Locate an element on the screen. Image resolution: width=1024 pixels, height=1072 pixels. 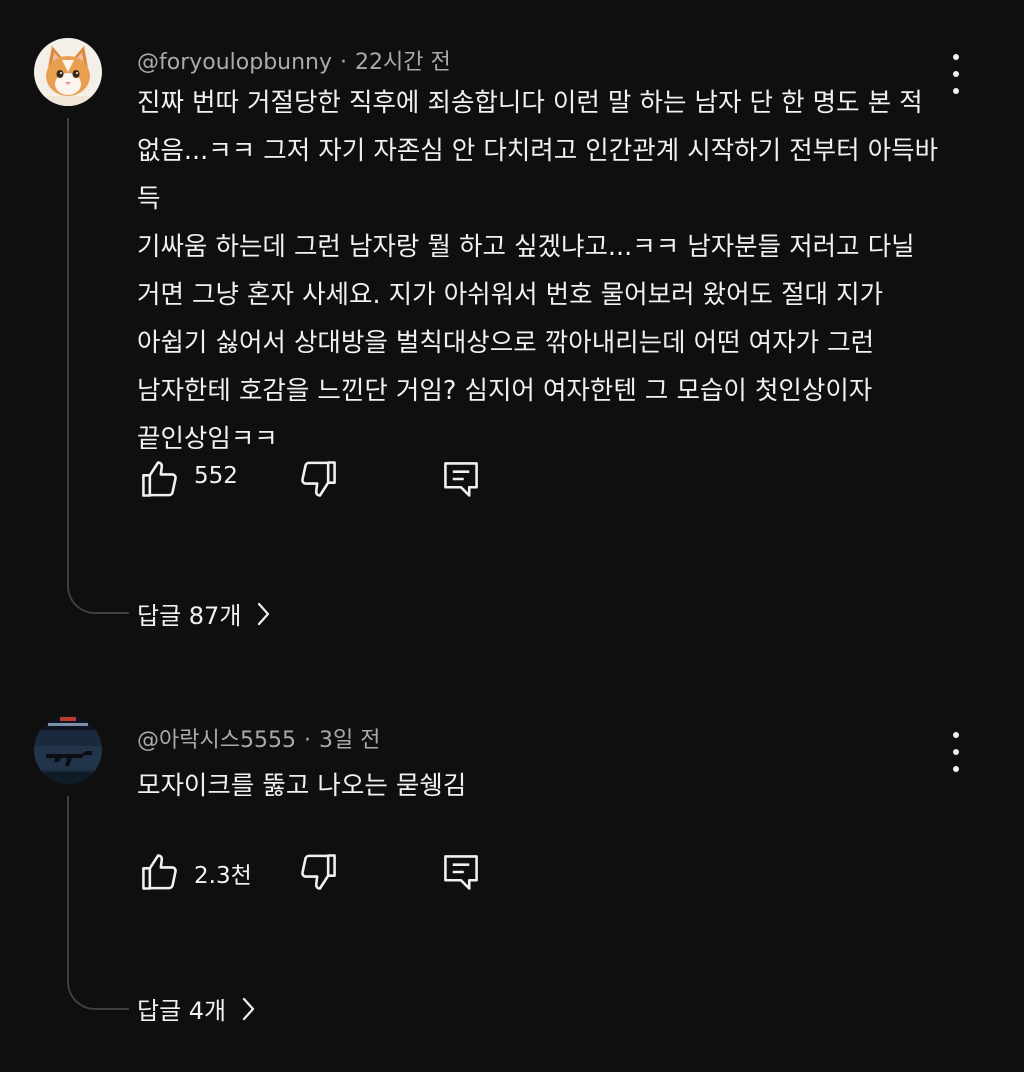
comment-meta: @foryoulopbunny · 22시간 전 is located at coordinates (294, 60).